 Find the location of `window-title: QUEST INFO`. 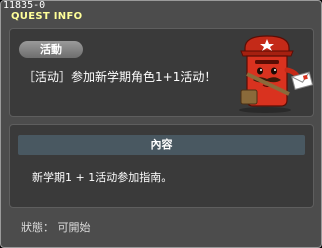

window-title: QUEST INFO is located at coordinates (47, 16).